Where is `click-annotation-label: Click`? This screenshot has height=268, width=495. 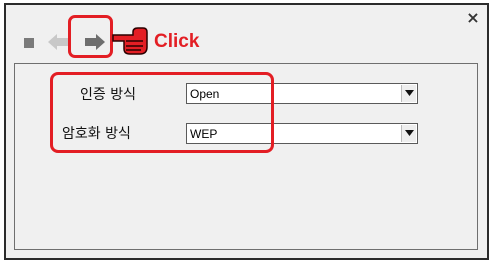 click-annotation-label: Click is located at coordinates (177, 41).